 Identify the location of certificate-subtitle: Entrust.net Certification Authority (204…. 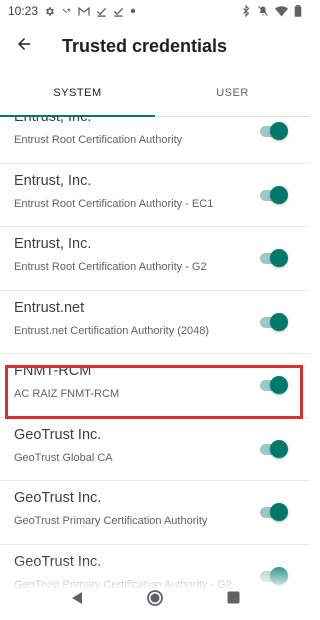
(112, 330).